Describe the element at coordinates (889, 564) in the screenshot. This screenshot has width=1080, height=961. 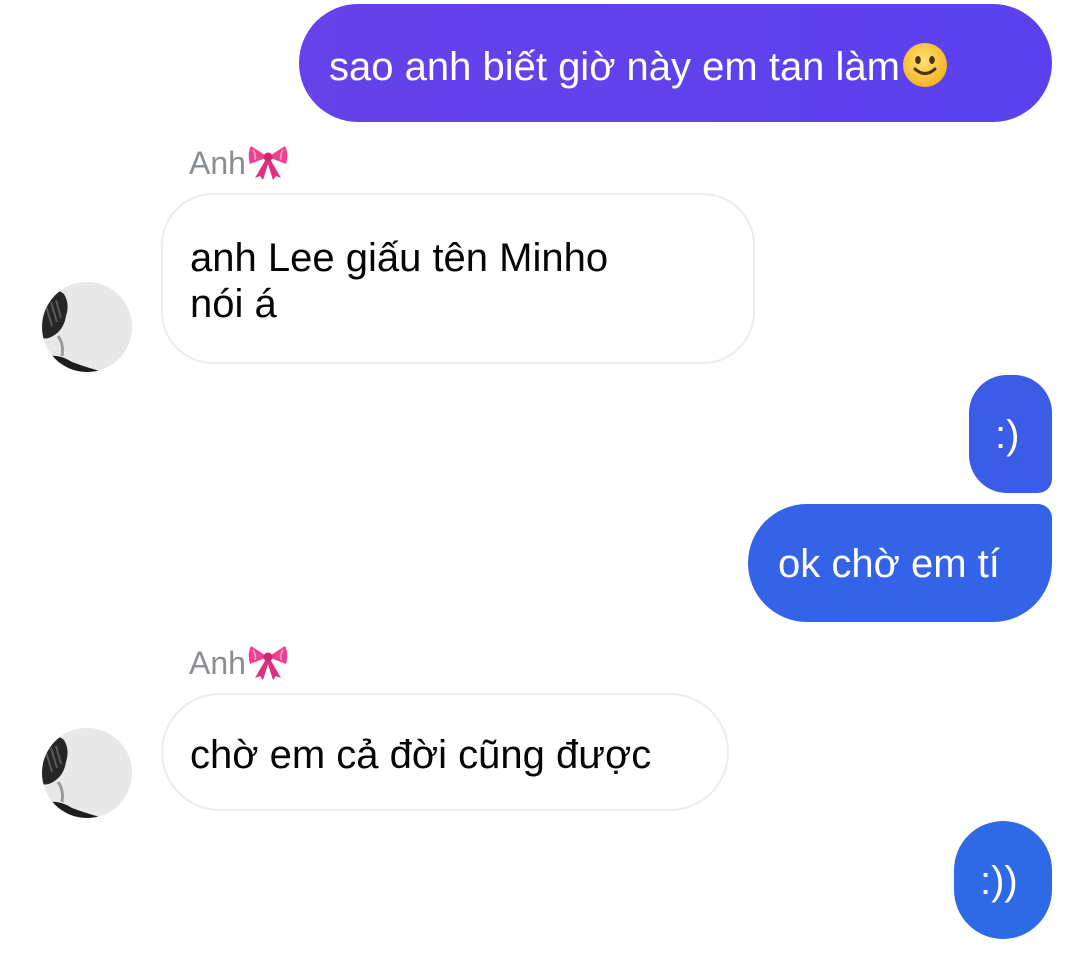
I see `message-text: ok chờ em tí` at that location.